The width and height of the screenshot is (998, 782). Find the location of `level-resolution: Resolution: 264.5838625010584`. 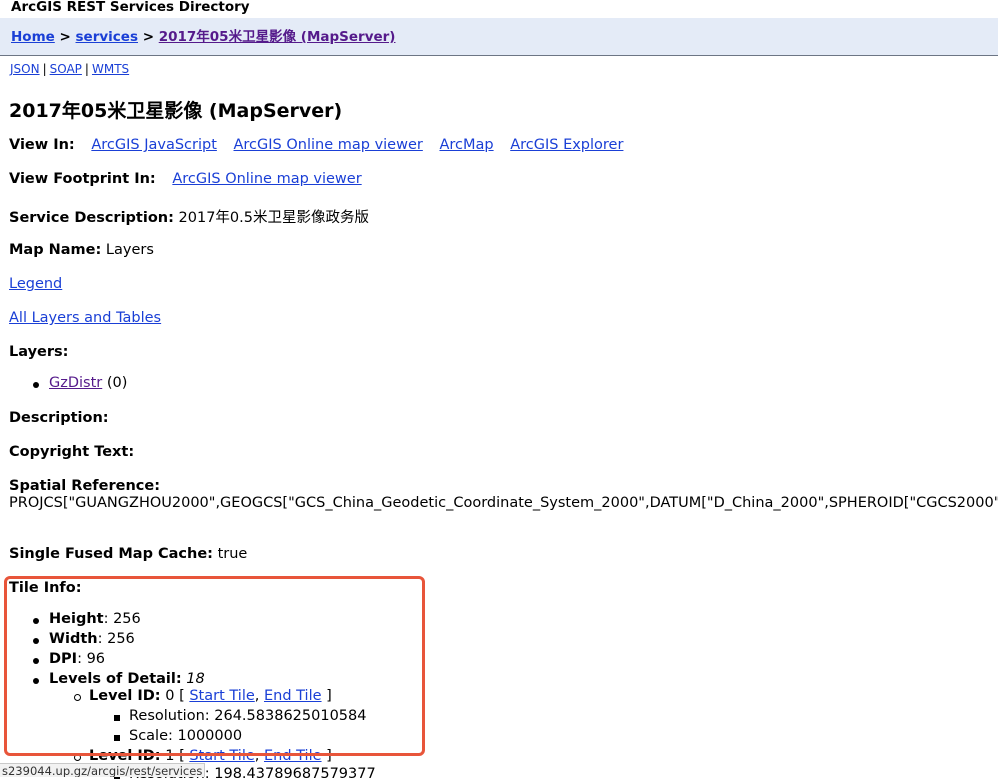

level-resolution: Resolution: 264.5838625010584 is located at coordinates (240, 716).